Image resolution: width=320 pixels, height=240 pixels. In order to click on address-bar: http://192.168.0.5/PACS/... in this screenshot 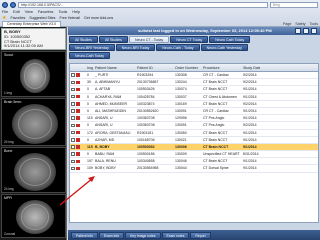, I will do `click(143, 4)`.